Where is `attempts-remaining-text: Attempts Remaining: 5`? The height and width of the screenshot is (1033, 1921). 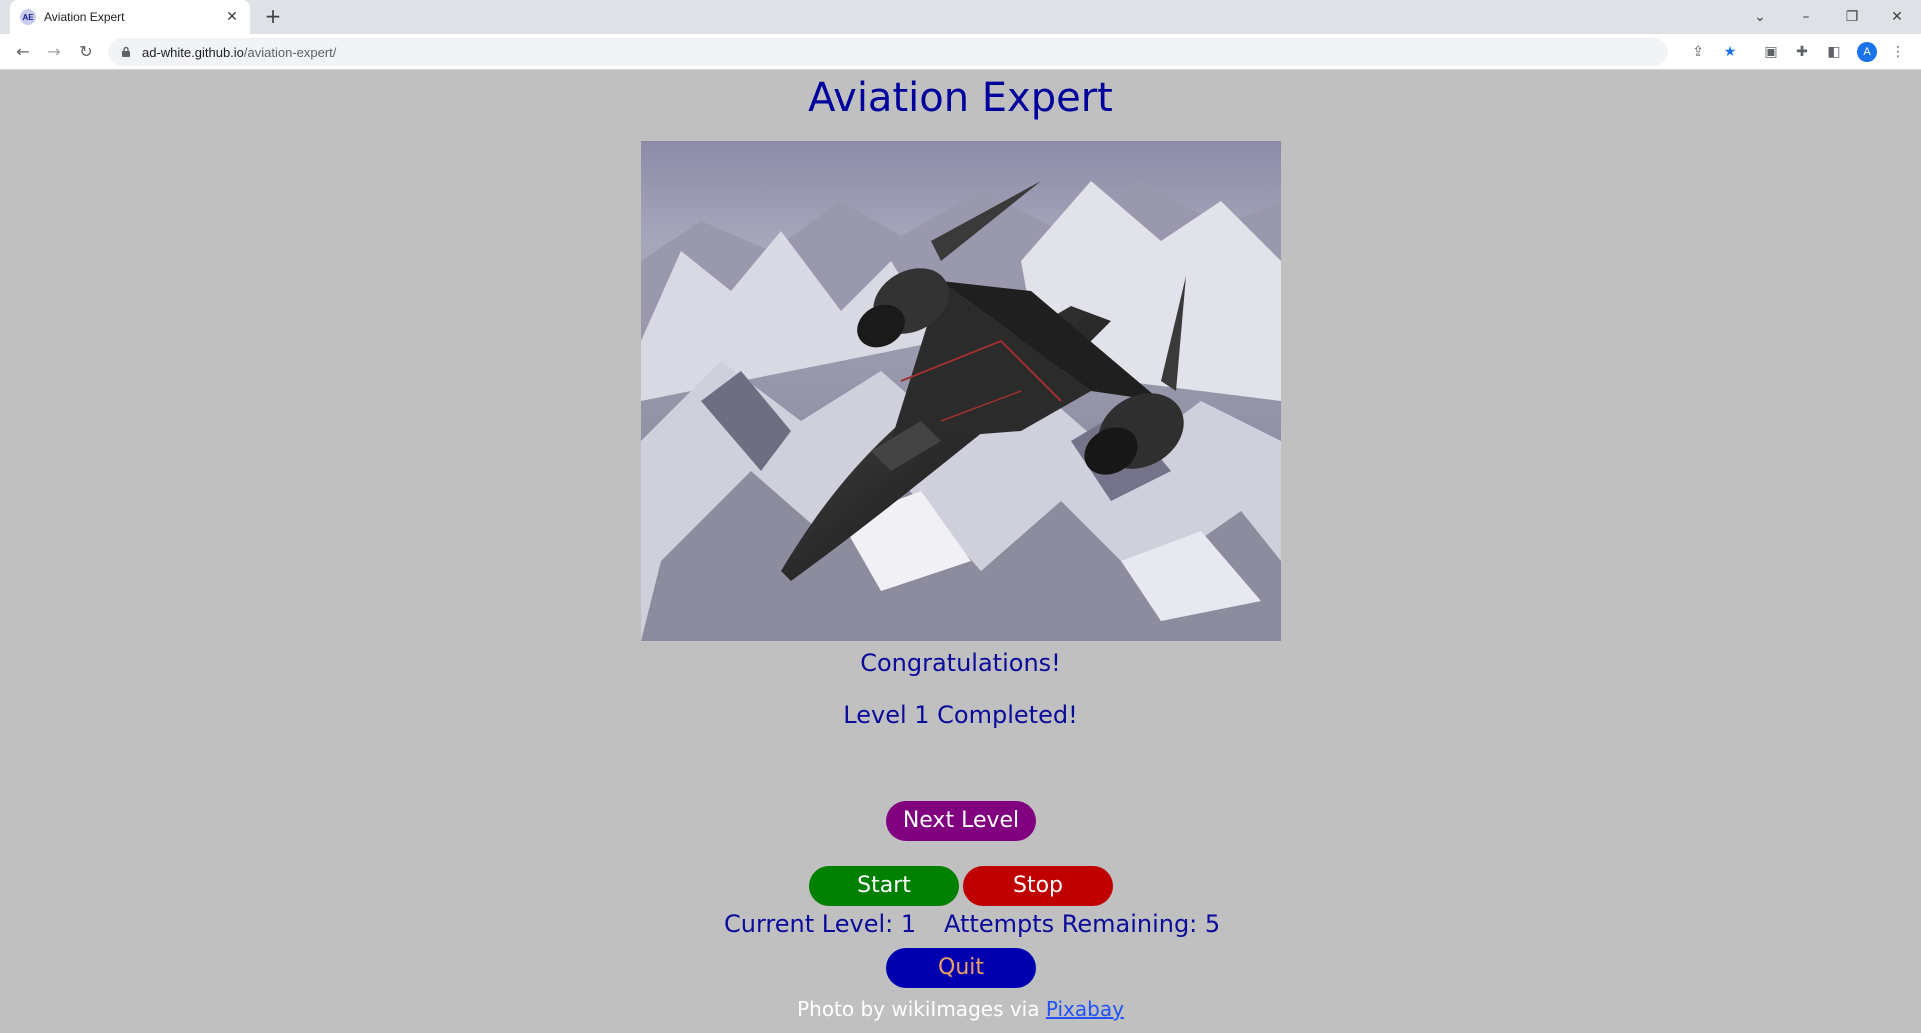
attempts-remaining-text: Attempts Remaining: 5 is located at coordinates (1082, 924).